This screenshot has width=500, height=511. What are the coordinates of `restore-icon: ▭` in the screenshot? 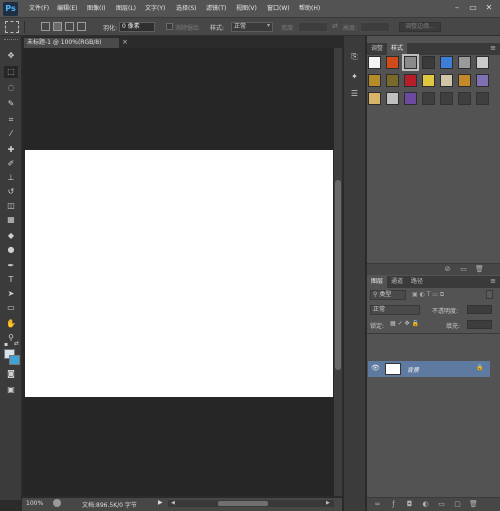 It's located at (473, 8).